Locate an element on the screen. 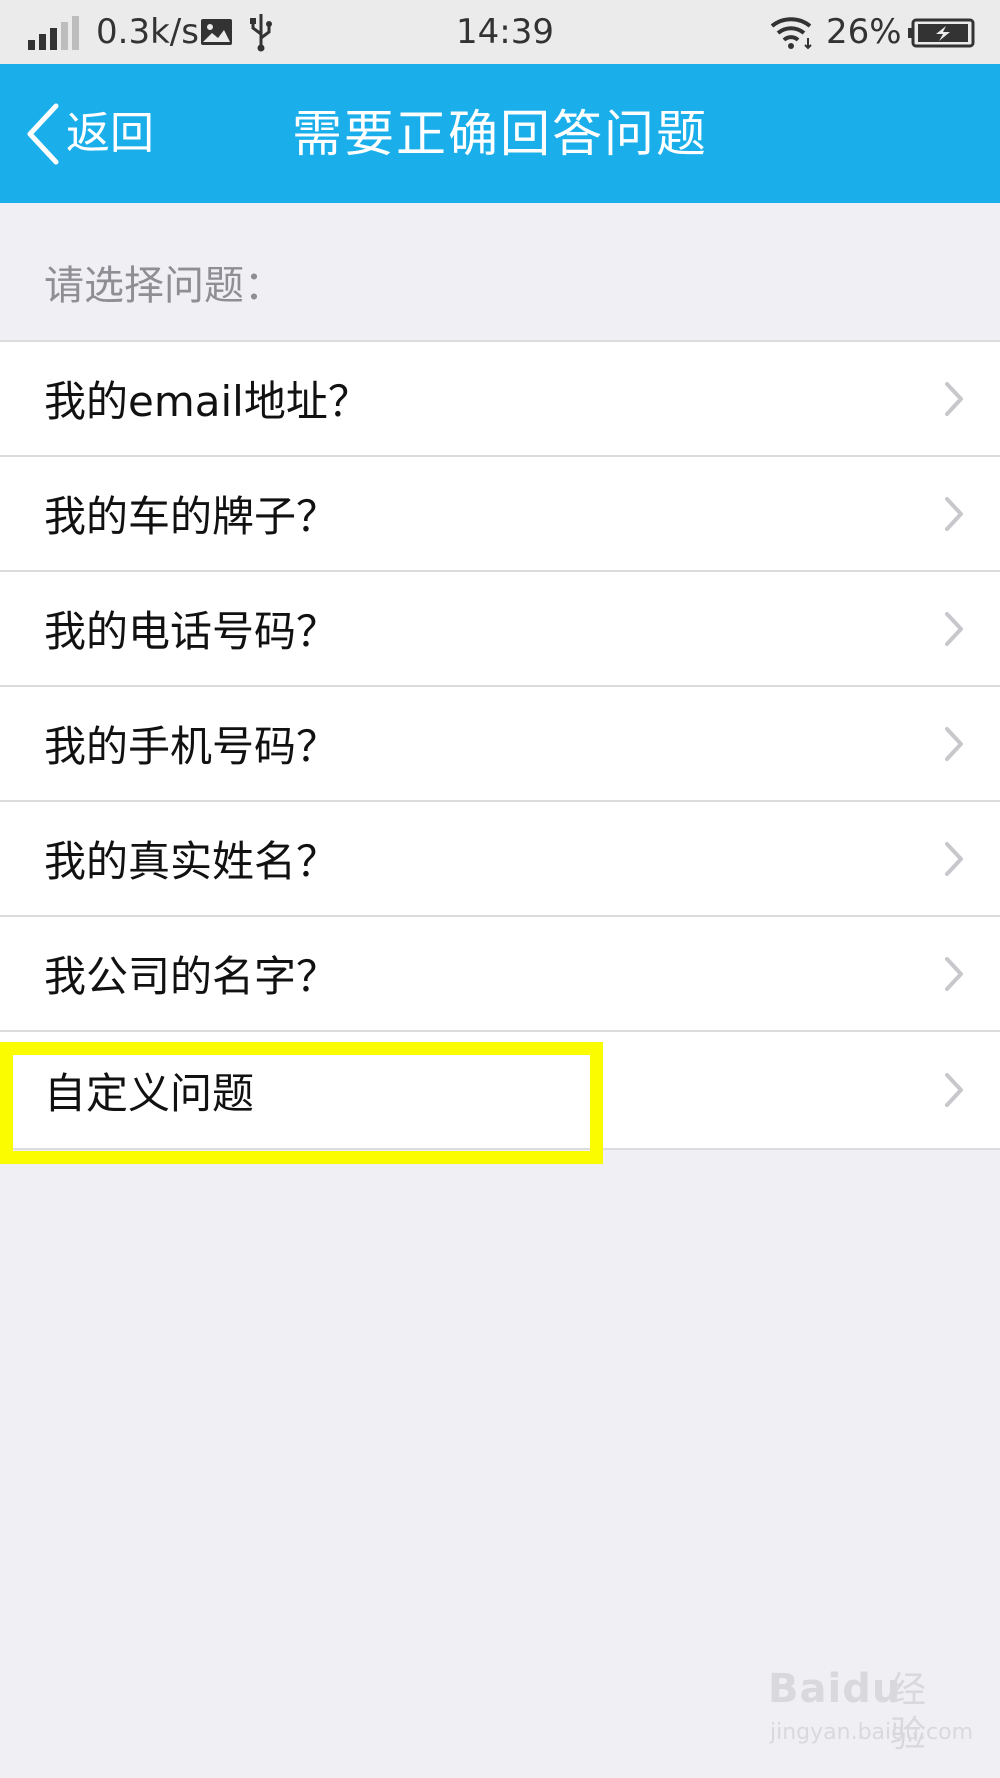 Image resolution: width=1000 pixels, height=1778 pixels. status-bar: 0.3k/s 14:39 26% is located at coordinates (500, 32).